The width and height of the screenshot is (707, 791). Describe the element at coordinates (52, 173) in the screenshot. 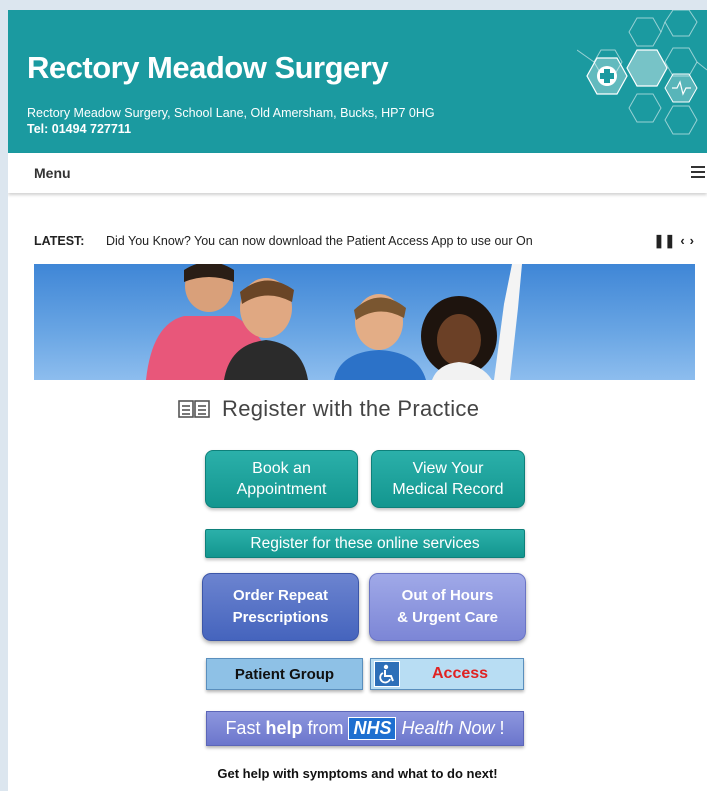

I see `menu-label: Menu` at that location.